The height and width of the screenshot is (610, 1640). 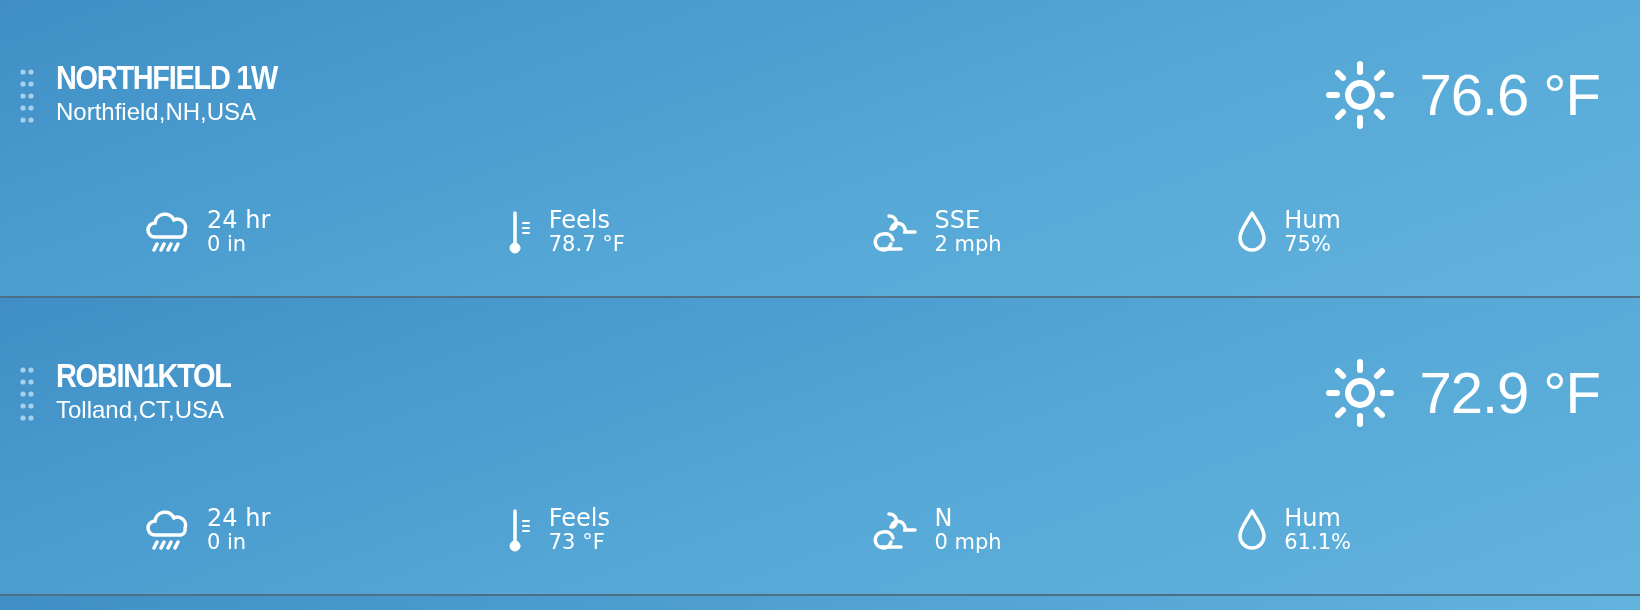 I want to click on stat-value: 78.7 °F, so click(x=586, y=245).